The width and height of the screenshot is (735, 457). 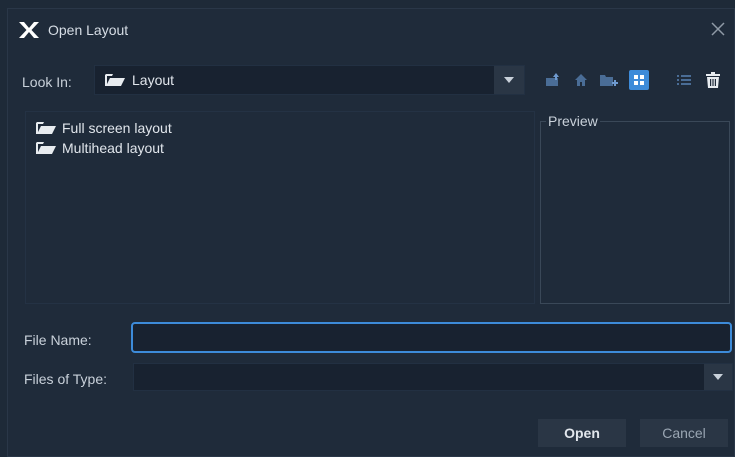 I want to click on look-in-select: Layout, so click(x=309, y=80).